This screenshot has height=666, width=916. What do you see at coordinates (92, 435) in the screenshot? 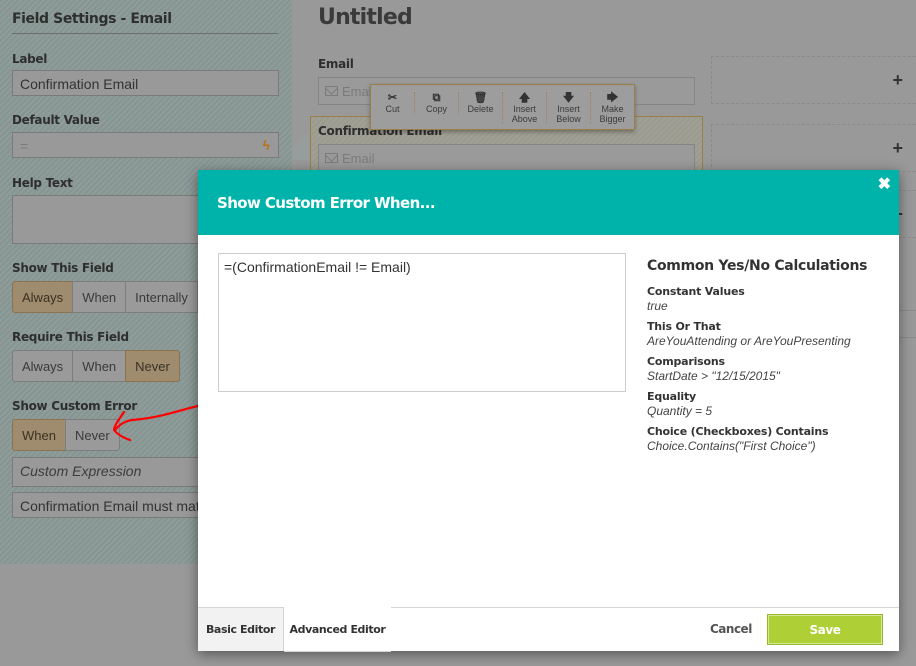
I see `custom-error-never: Never` at bounding box center [92, 435].